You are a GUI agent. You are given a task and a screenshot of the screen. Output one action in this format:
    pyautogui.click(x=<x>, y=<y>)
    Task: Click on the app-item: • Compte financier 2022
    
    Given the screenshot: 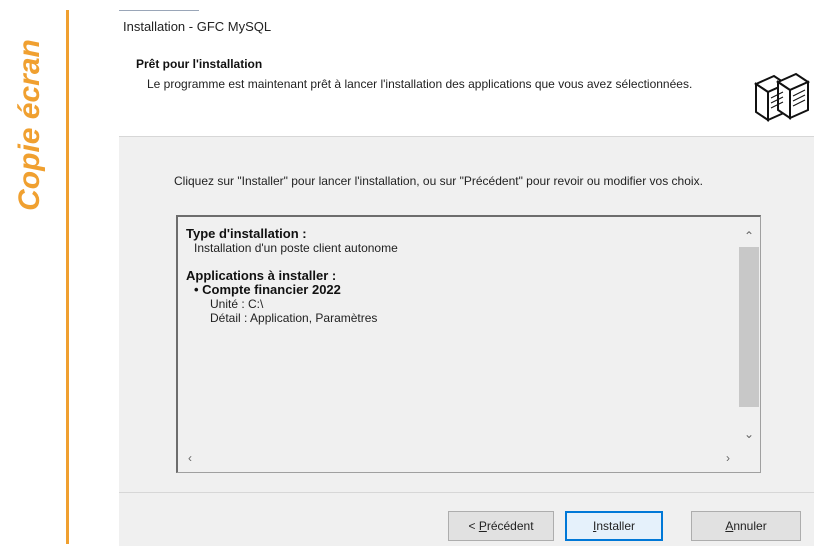 What is the action you would take?
    pyautogui.click(x=292, y=290)
    